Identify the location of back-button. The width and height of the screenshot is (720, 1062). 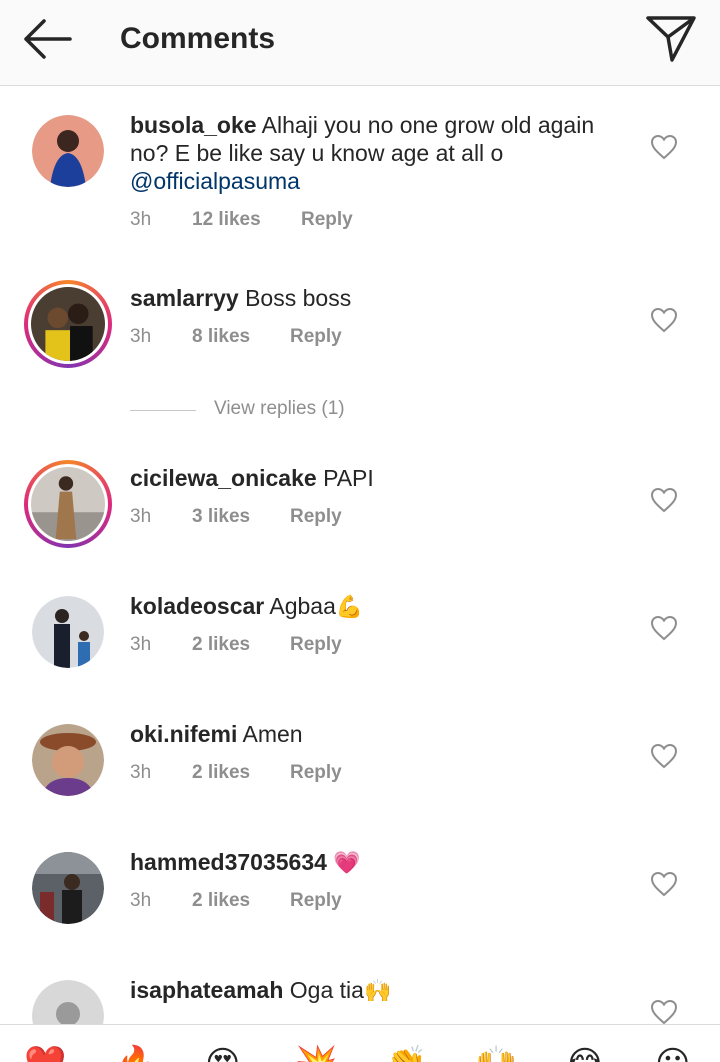
(47, 39).